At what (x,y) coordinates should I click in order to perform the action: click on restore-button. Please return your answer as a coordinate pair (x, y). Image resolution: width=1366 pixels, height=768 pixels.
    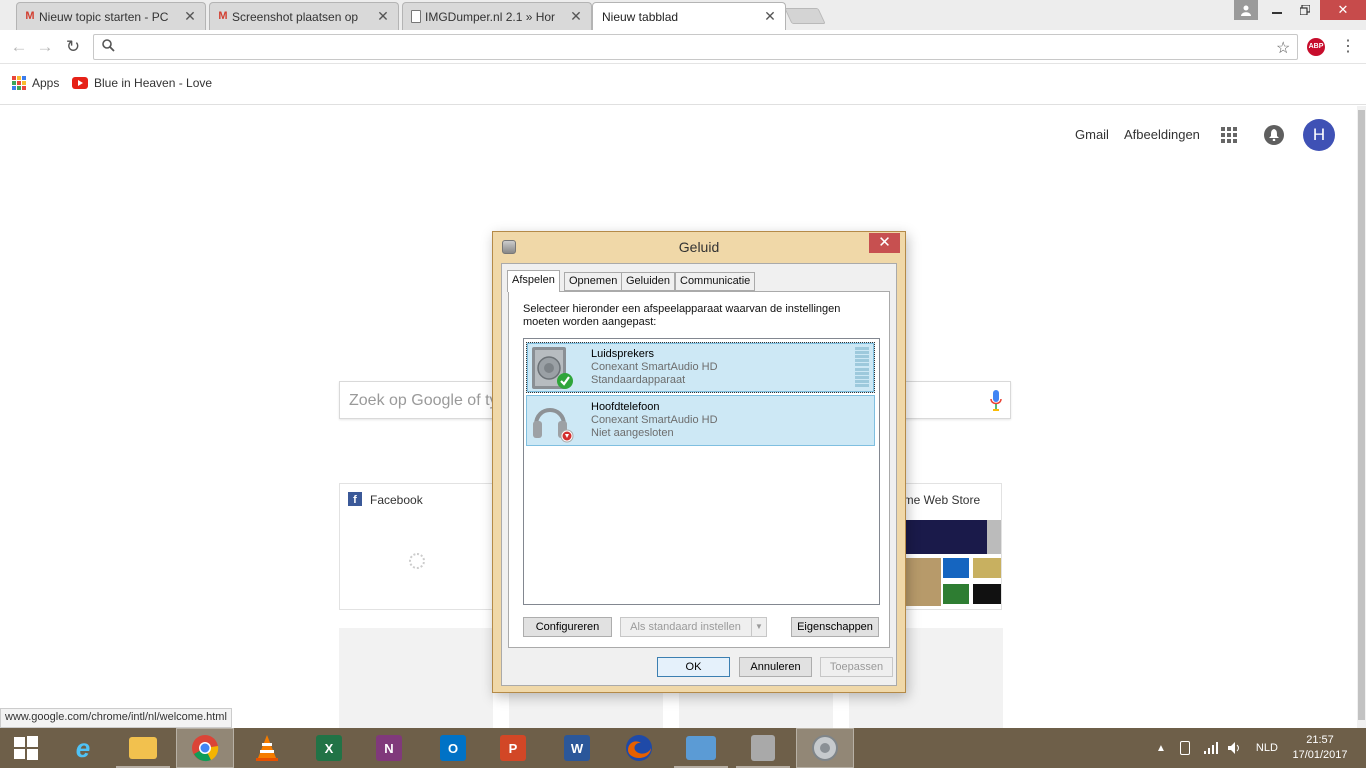
    Looking at the image, I should click on (1305, 10).